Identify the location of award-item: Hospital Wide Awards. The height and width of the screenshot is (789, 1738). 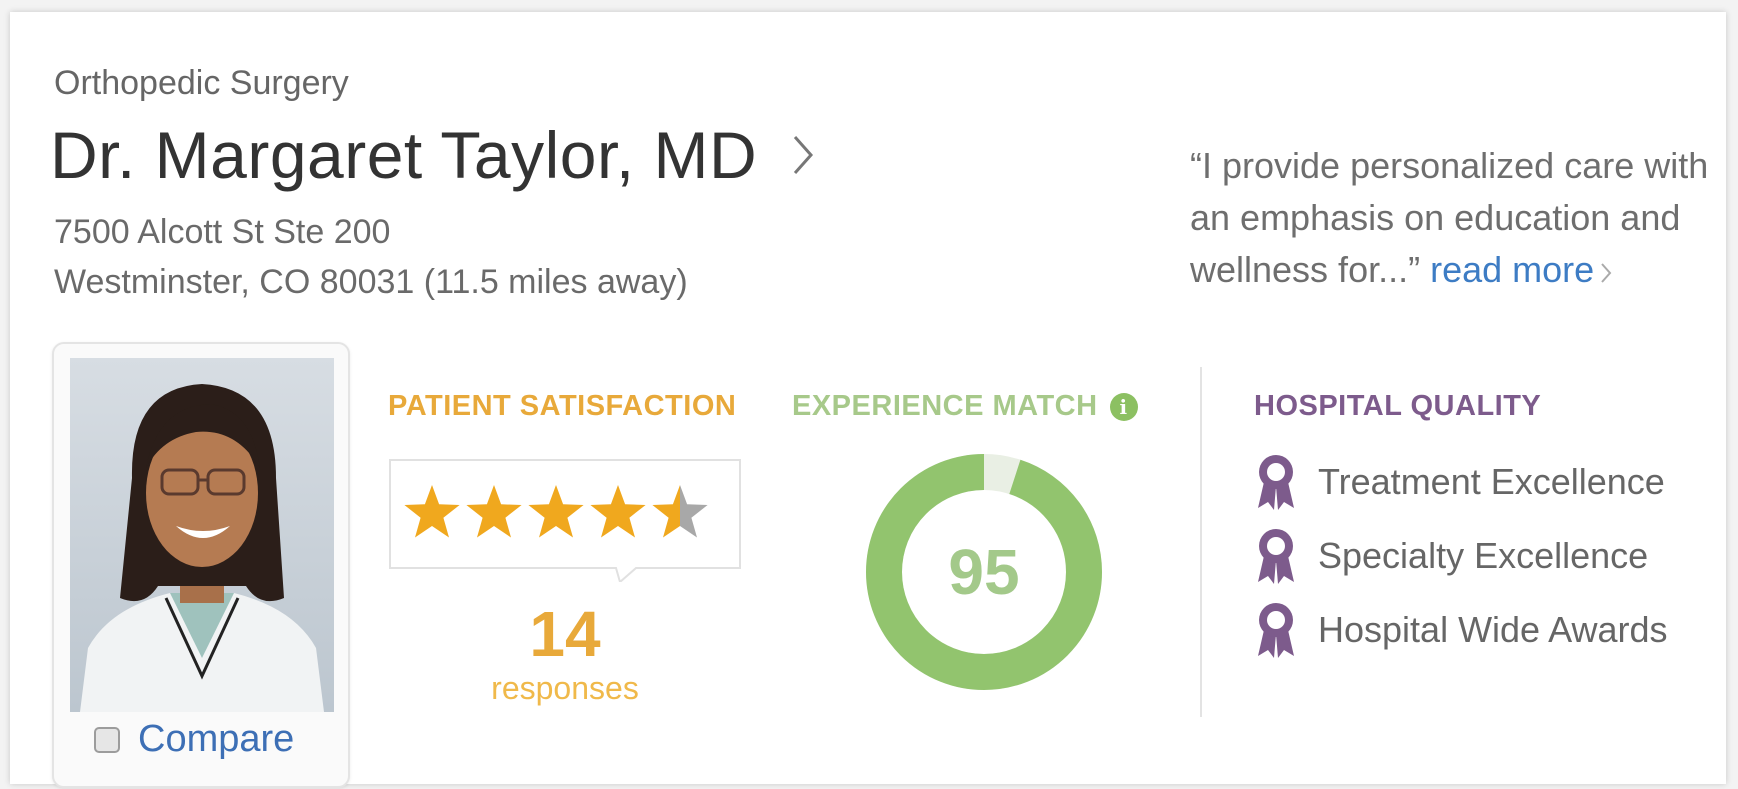
(1461, 630).